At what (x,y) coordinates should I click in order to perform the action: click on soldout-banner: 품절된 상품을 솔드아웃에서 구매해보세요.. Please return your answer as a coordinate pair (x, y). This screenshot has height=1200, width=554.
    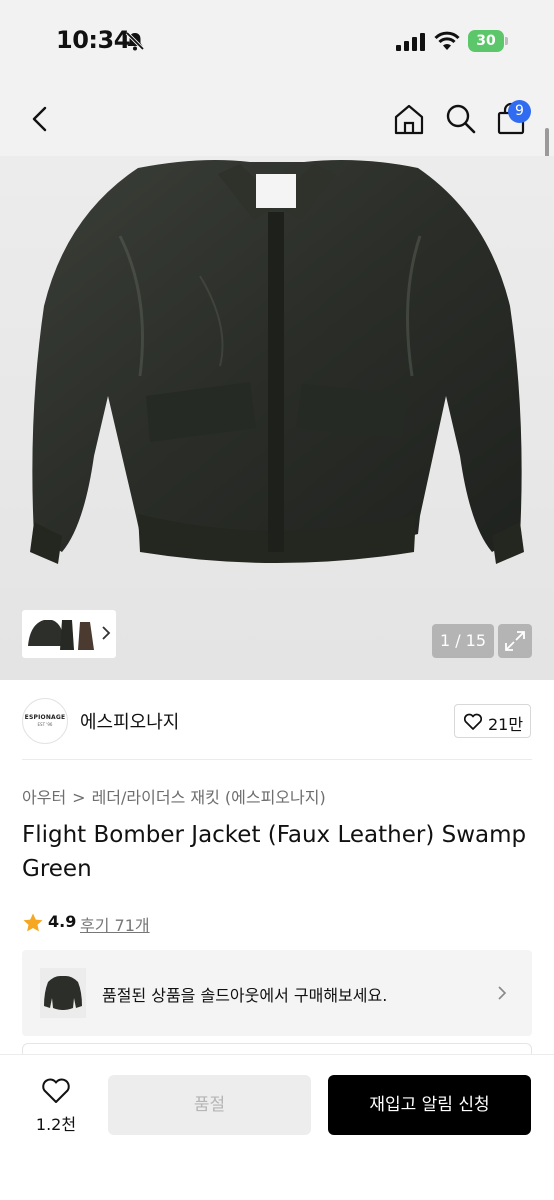
    Looking at the image, I should click on (277, 993).